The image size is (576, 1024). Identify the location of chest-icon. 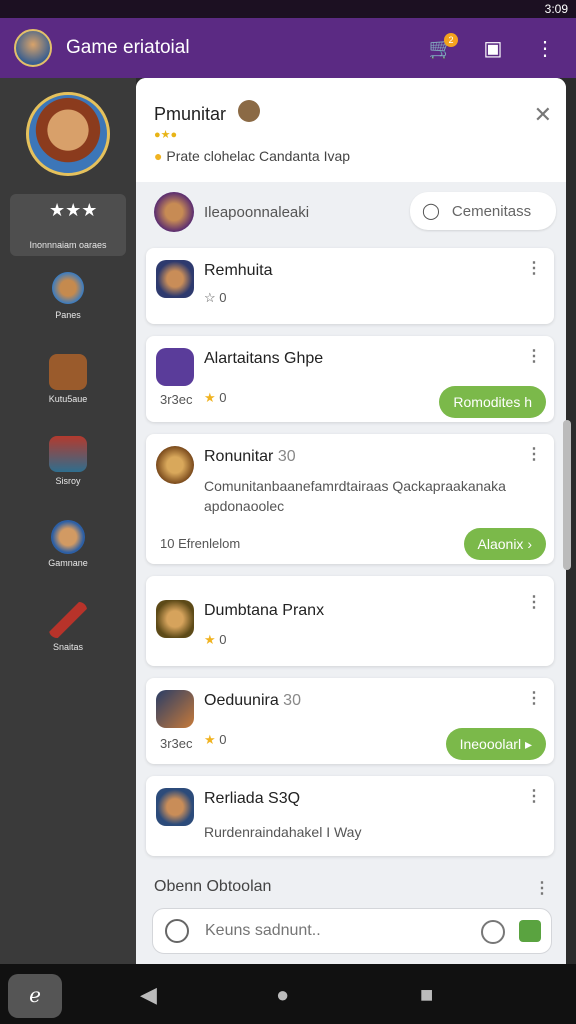
(68, 454).